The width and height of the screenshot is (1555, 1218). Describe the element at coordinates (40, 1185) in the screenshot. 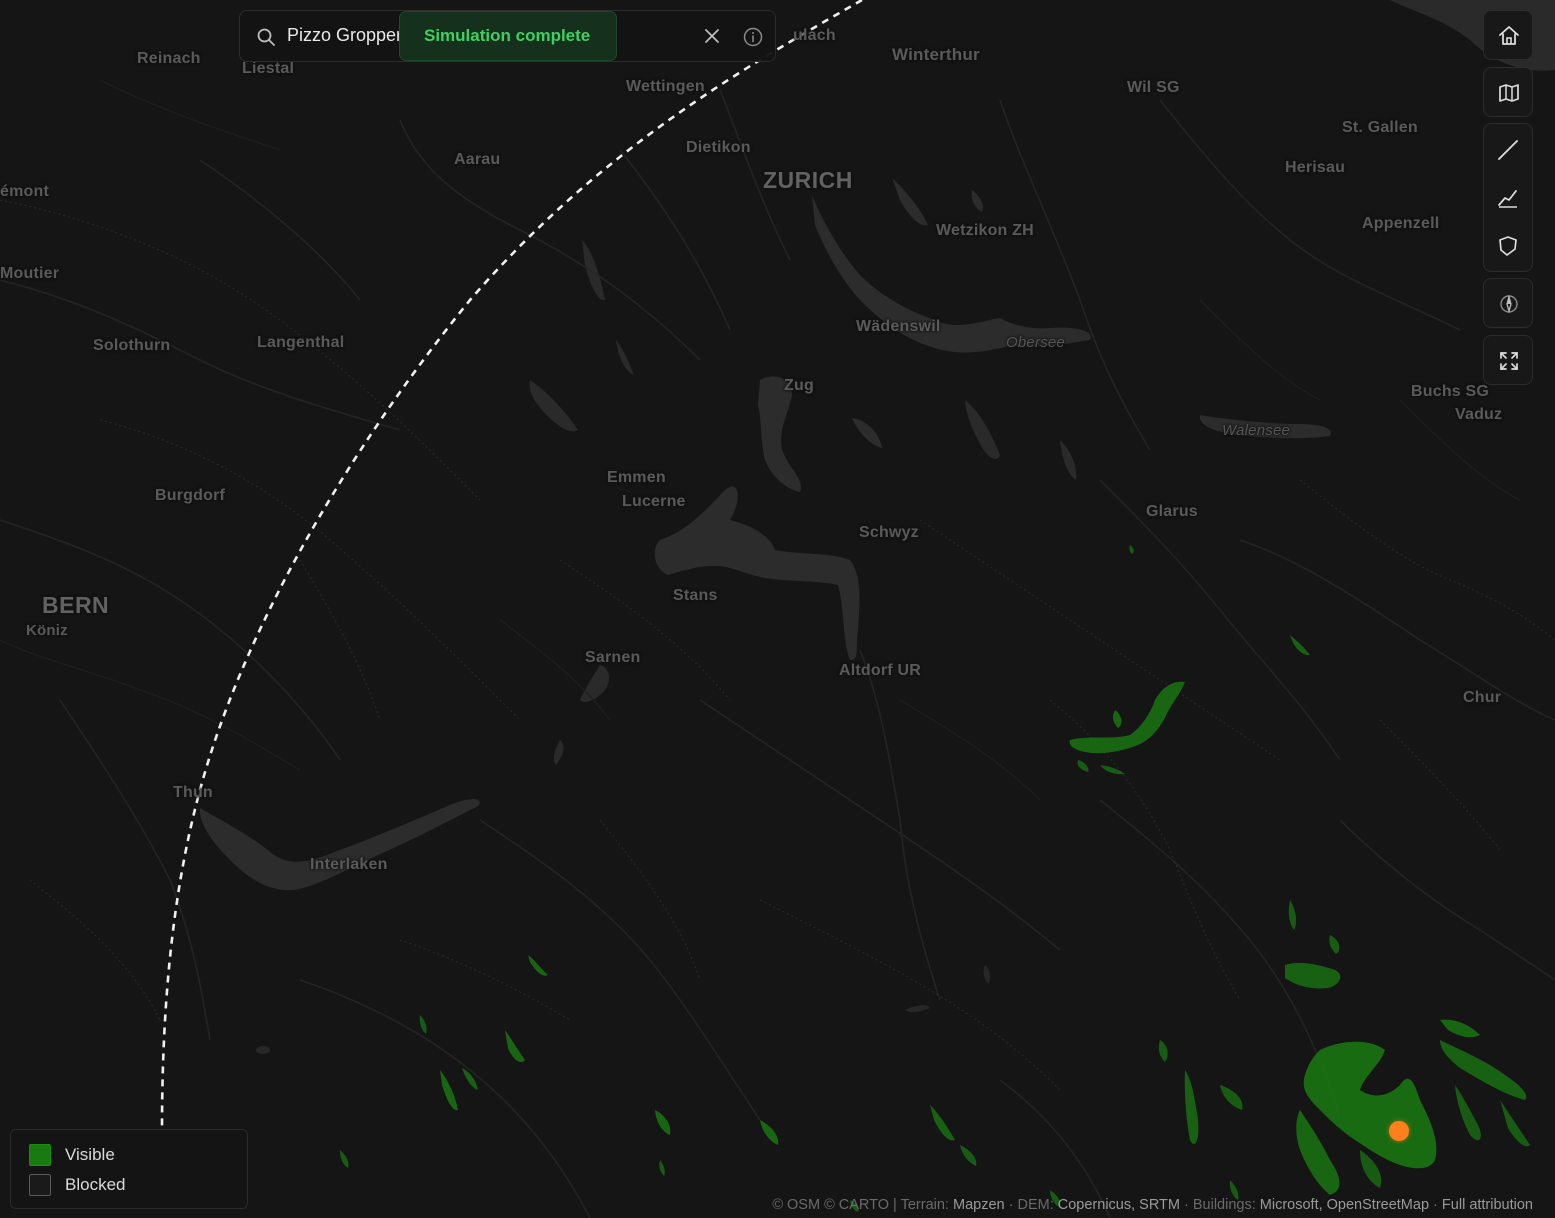

I see `legend-swatch-blocked` at that location.